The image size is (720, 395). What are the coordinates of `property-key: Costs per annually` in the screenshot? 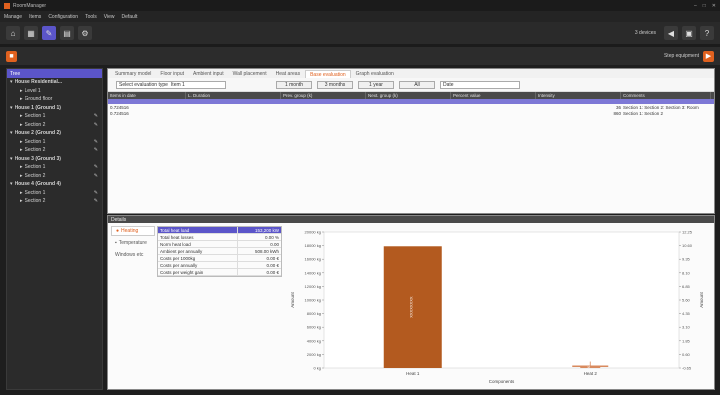 It's located at (198, 265).